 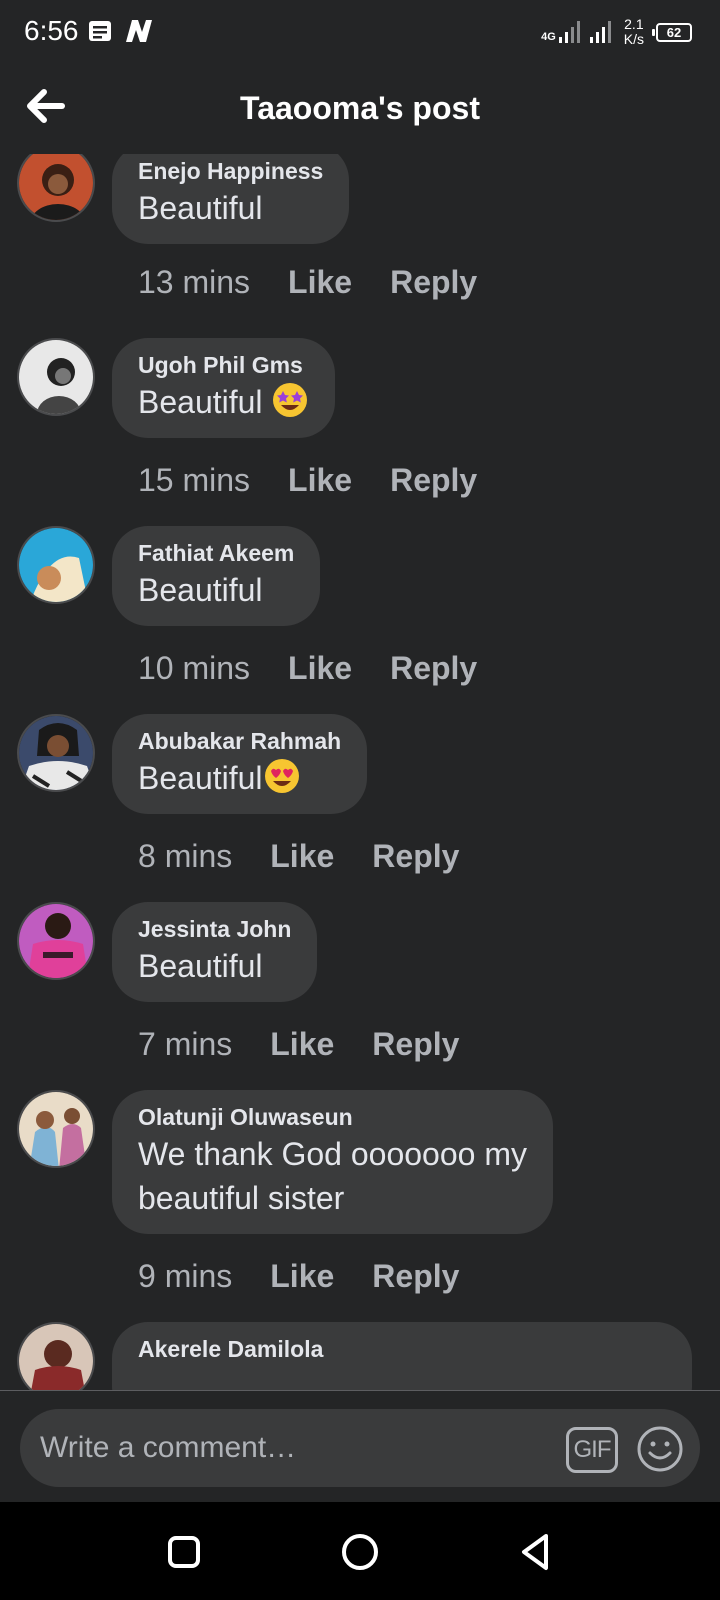 What do you see at coordinates (360, 1446) in the screenshot?
I see `comment-composer: GIF` at bounding box center [360, 1446].